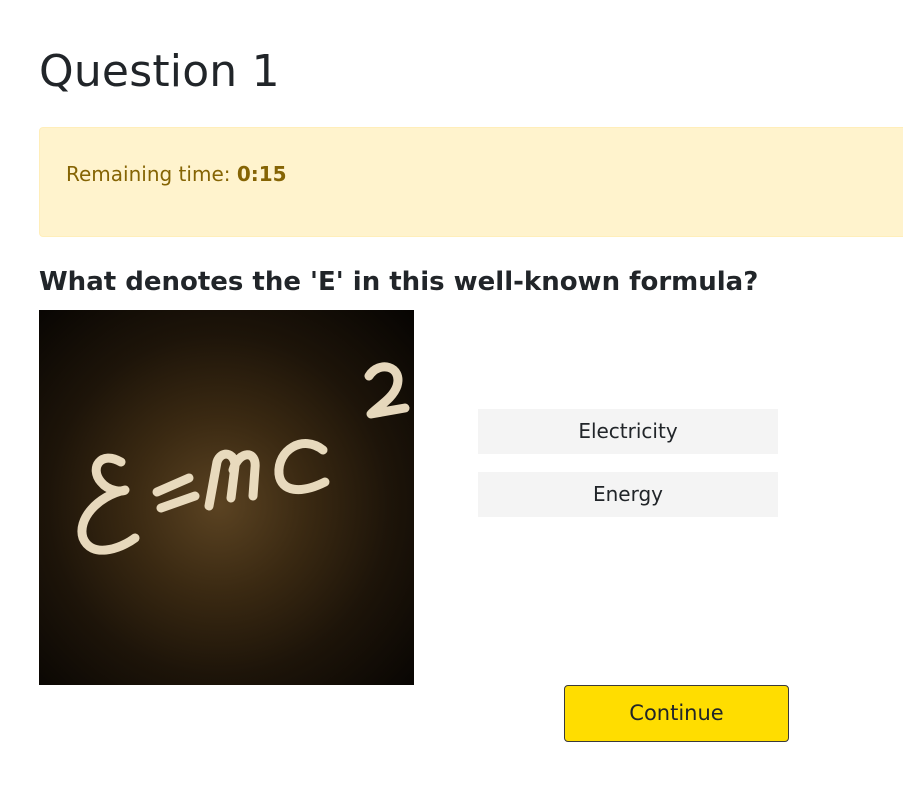 This screenshot has height=795, width=903. Describe the element at coordinates (159, 71) in the screenshot. I see `page-title: Question 1` at that location.